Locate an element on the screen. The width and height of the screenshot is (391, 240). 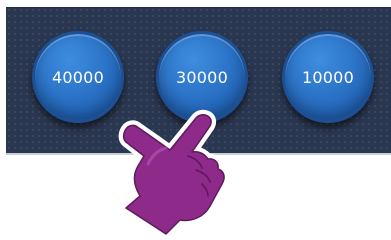
amount-button-label: 40000 is located at coordinates (78, 77).